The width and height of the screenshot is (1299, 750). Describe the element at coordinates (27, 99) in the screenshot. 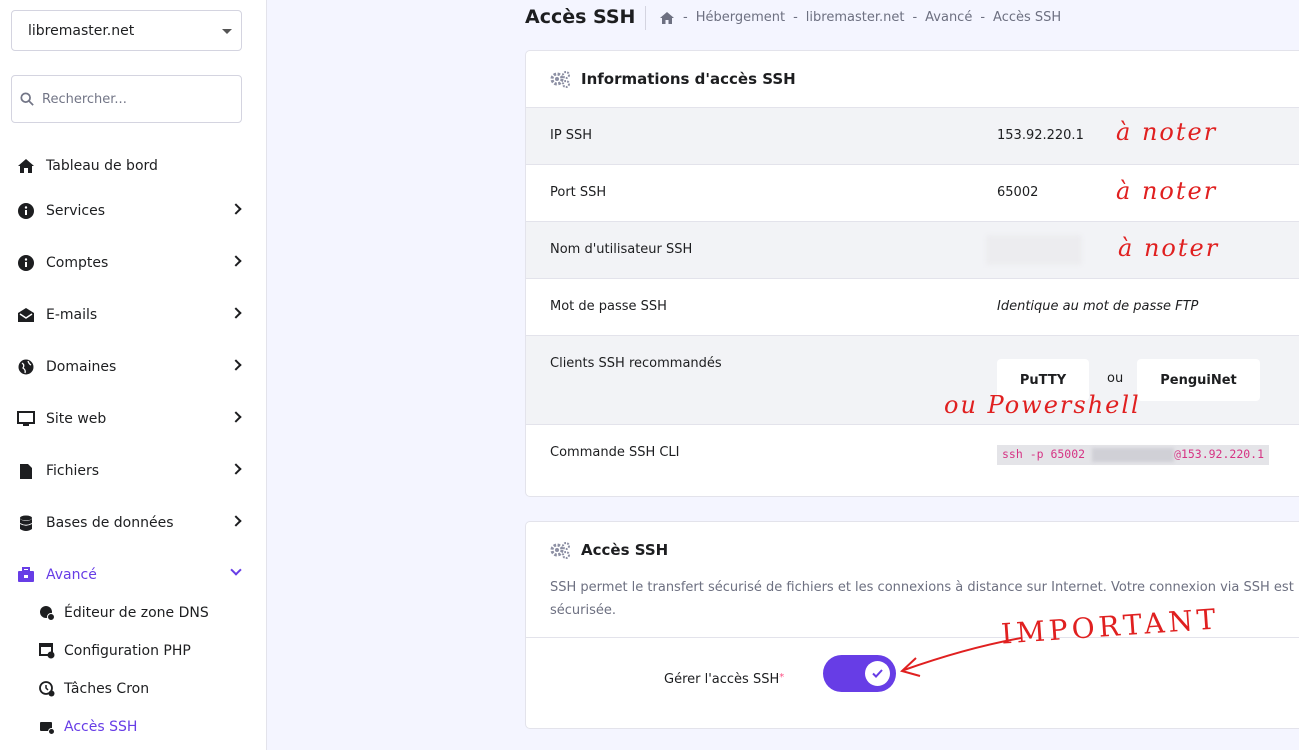

I see `search-icon` at that location.